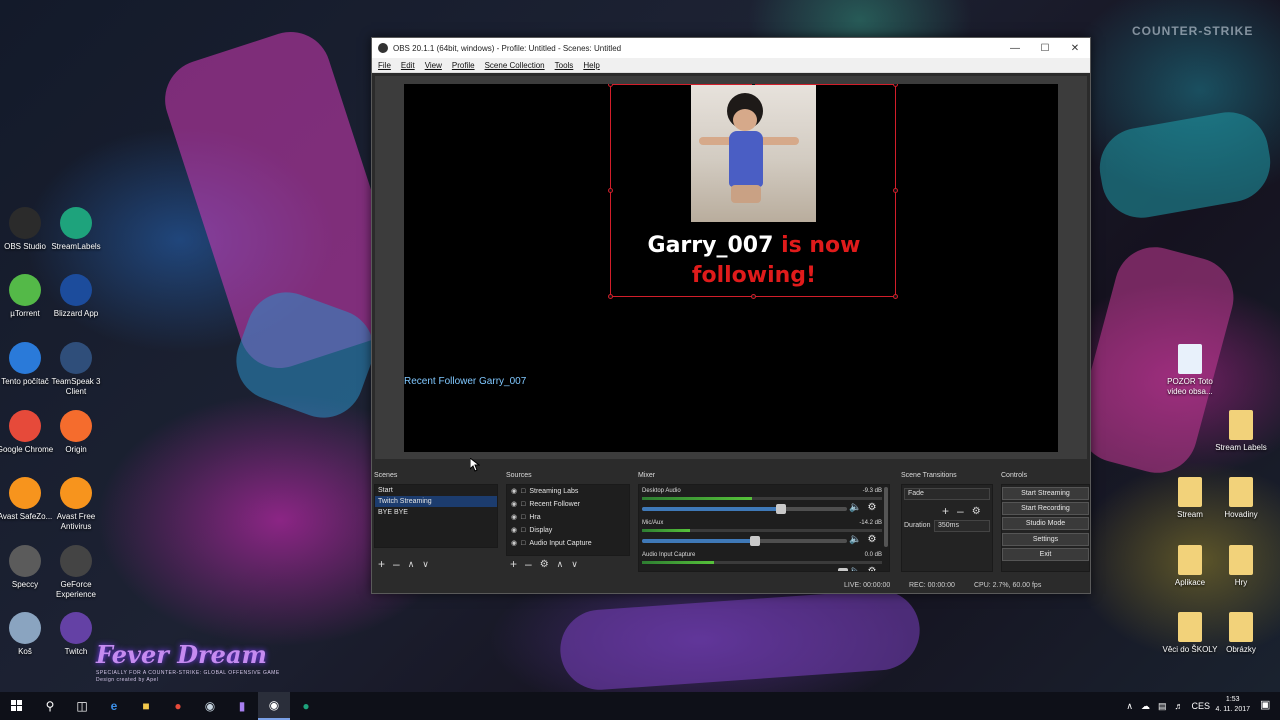  I want to click on desktop-icon: Hry, so click(1241, 566).